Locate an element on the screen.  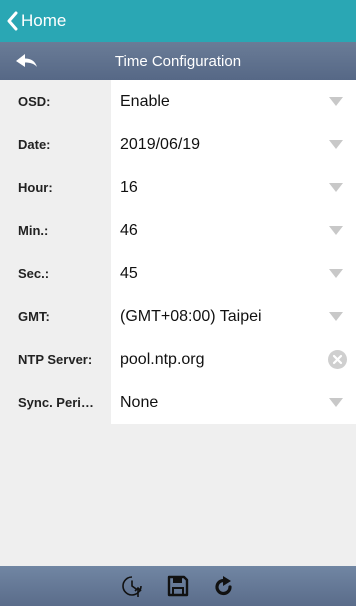
gmt-value: (GMT+08:00) Taipei is located at coordinates (191, 316).